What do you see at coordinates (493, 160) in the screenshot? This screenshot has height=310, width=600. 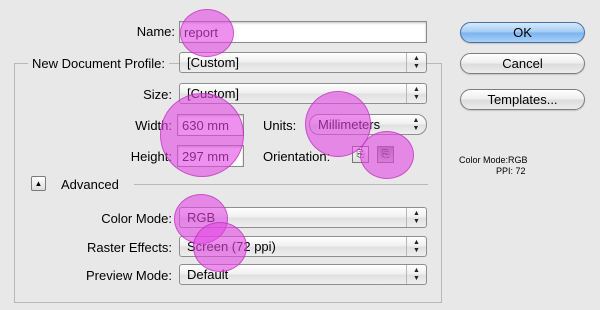 I see `info-color-mode: Color Mode:RGB` at bounding box center [493, 160].